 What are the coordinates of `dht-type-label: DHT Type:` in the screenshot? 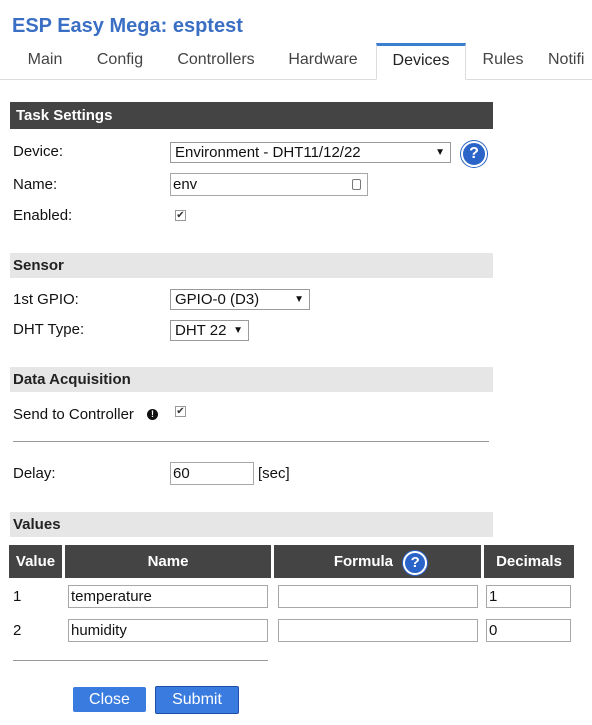 It's located at (49, 329).